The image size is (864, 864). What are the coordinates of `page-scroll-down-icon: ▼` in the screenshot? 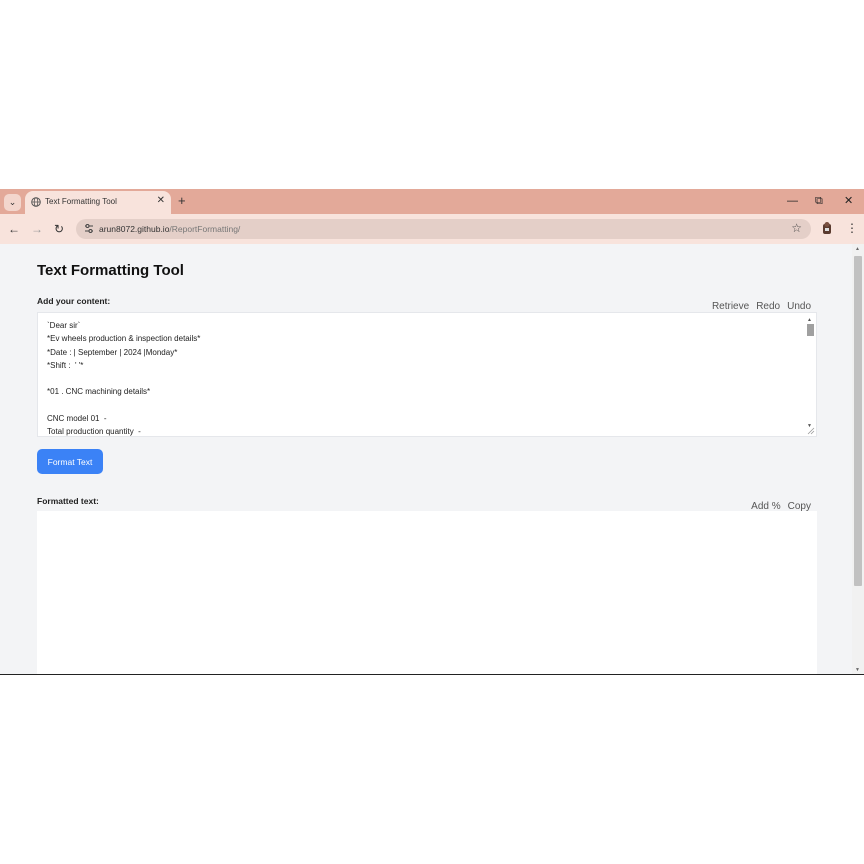 It's located at (857, 670).